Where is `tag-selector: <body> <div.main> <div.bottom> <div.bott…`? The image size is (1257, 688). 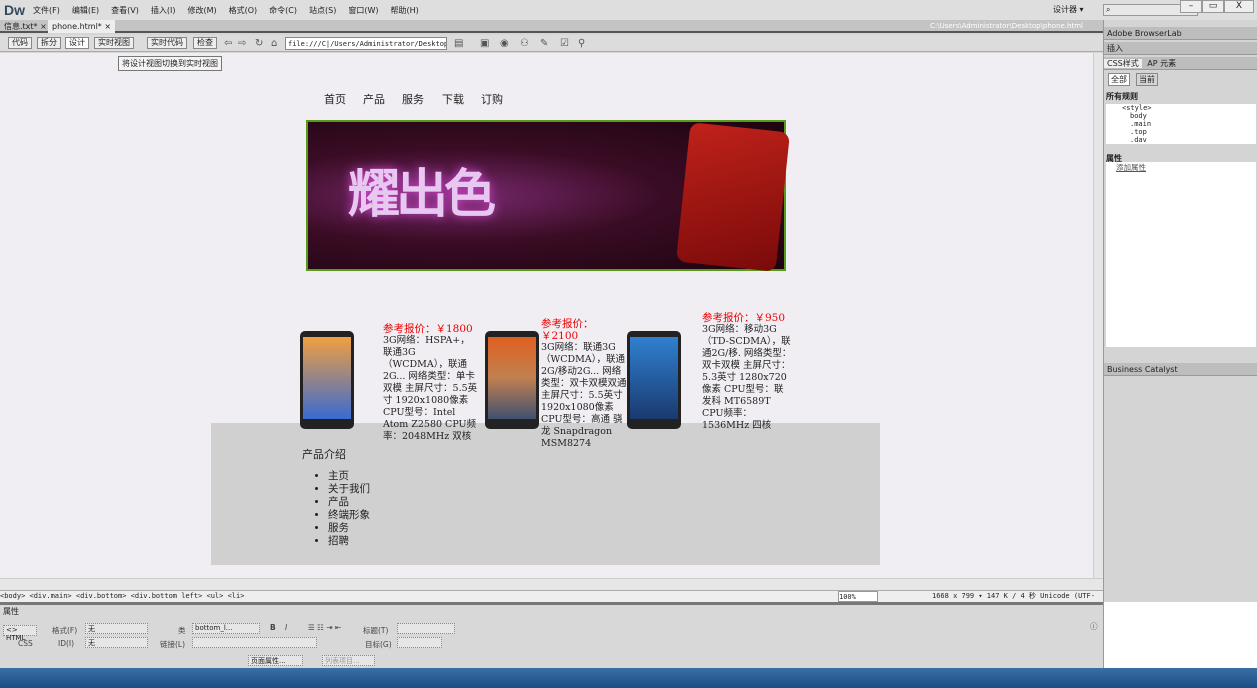 tag-selector: <body> <div.main> <div.bottom> <div.bott… is located at coordinates (122, 596).